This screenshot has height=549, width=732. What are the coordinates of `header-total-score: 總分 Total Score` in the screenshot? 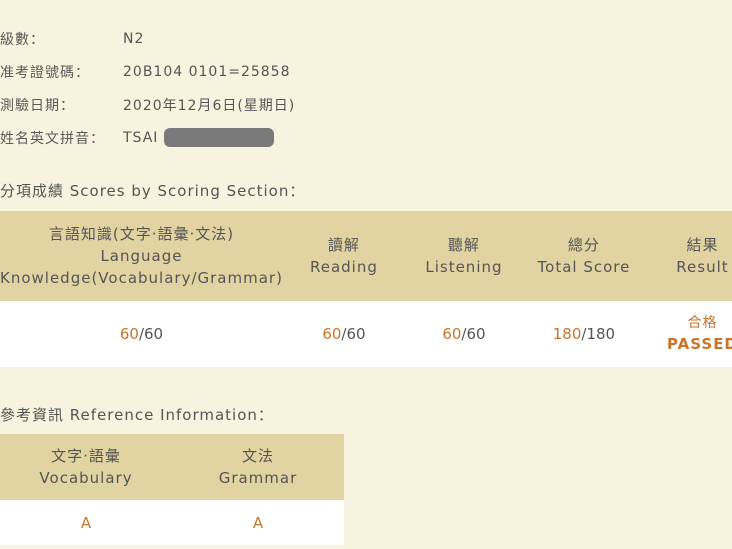 It's located at (583, 256).